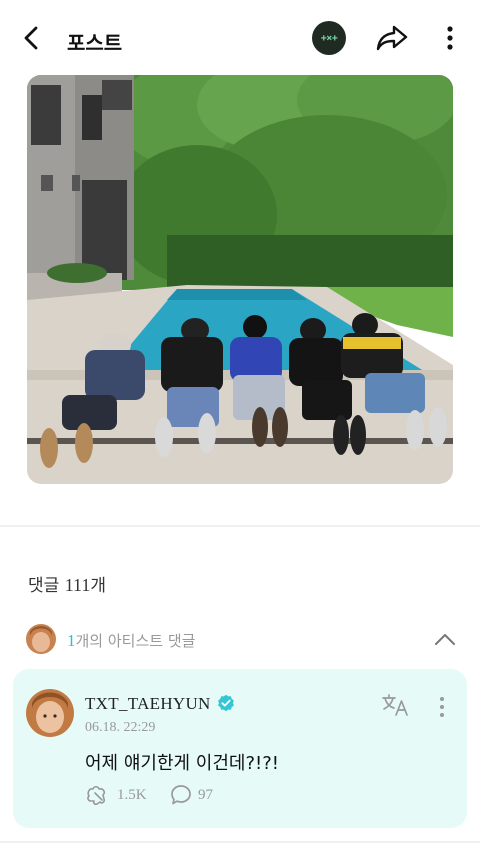 Image resolution: width=480 pixels, height=843 pixels. I want to click on reply-button: 97, so click(191, 795).